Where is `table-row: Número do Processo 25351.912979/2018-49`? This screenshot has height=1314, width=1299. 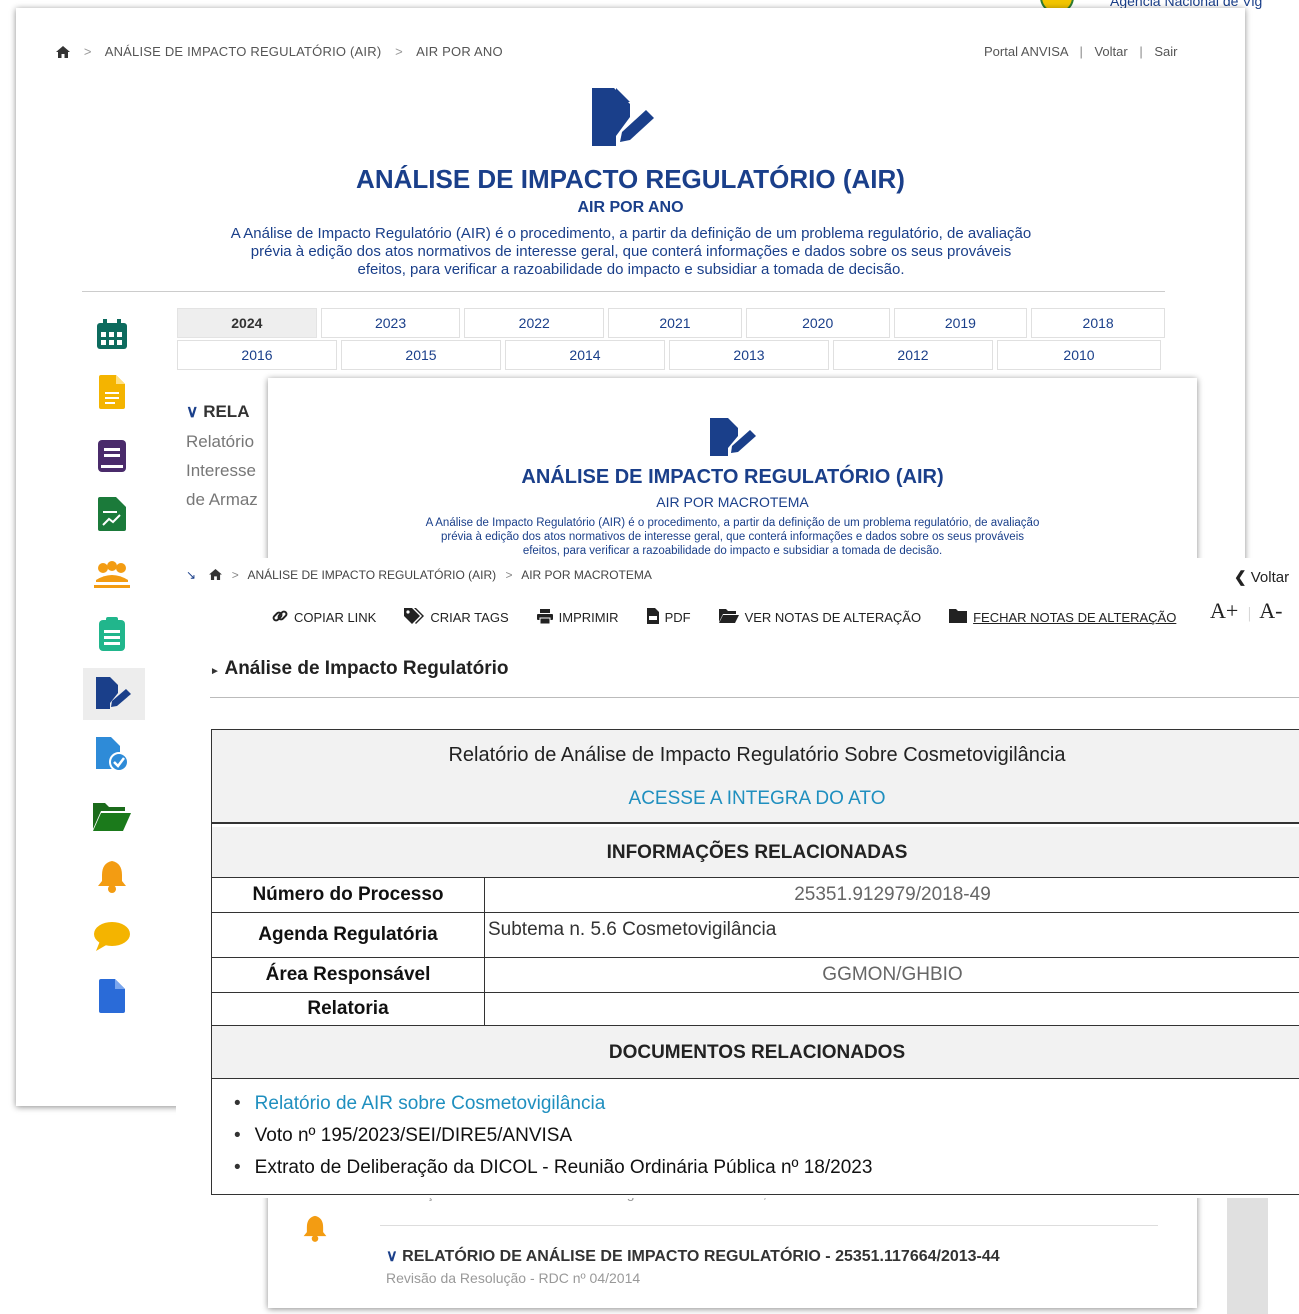 table-row: Número do Processo 25351.912979/2018-49 is located at coordinates (755, 895).